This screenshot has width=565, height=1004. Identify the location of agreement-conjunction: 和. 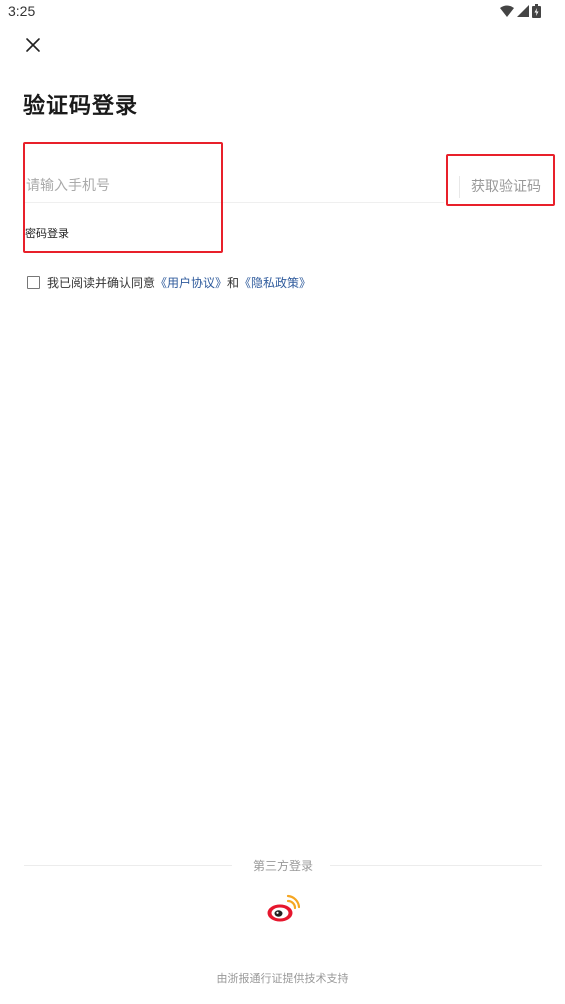
(233, 283).